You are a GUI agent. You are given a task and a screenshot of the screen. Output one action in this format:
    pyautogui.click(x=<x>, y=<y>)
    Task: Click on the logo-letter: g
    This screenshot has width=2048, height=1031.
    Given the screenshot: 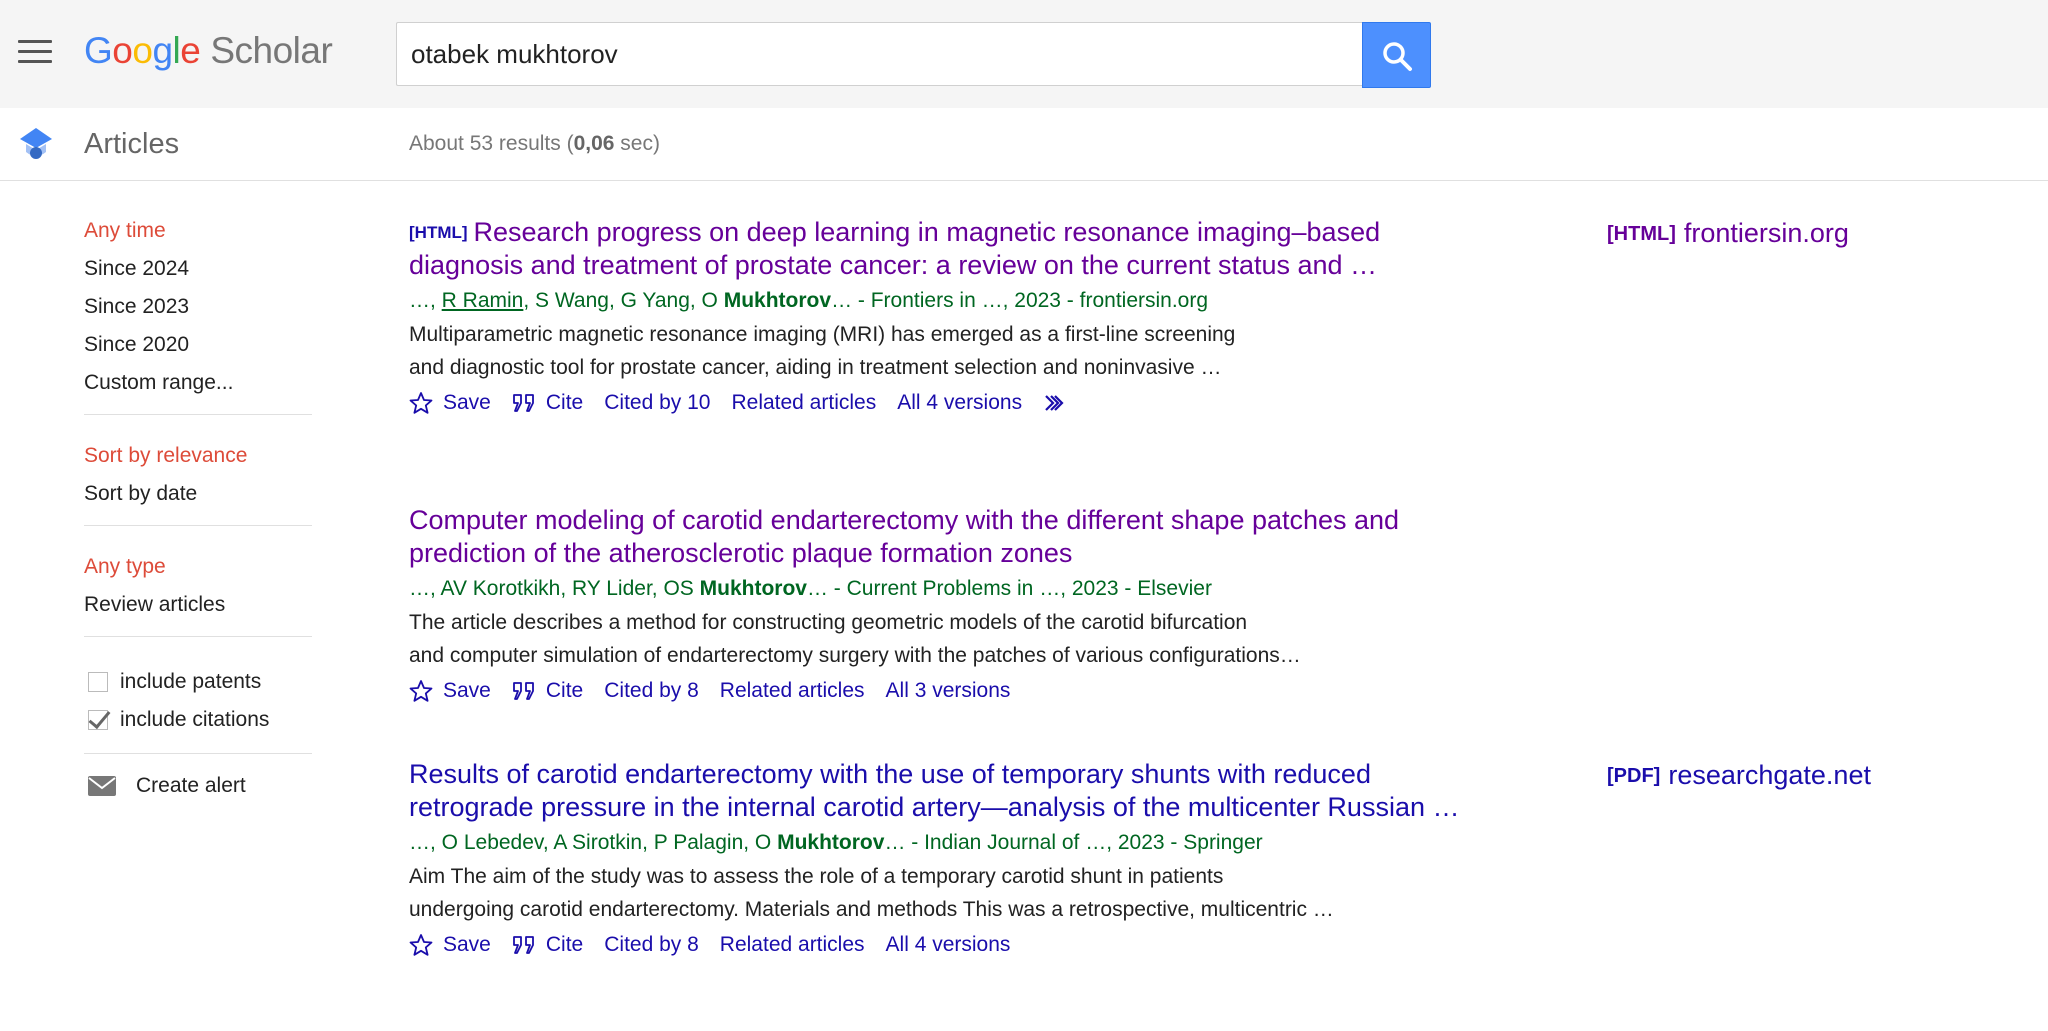 What is the action you would take?
    pyautogui.click(x=162, y=50)
    